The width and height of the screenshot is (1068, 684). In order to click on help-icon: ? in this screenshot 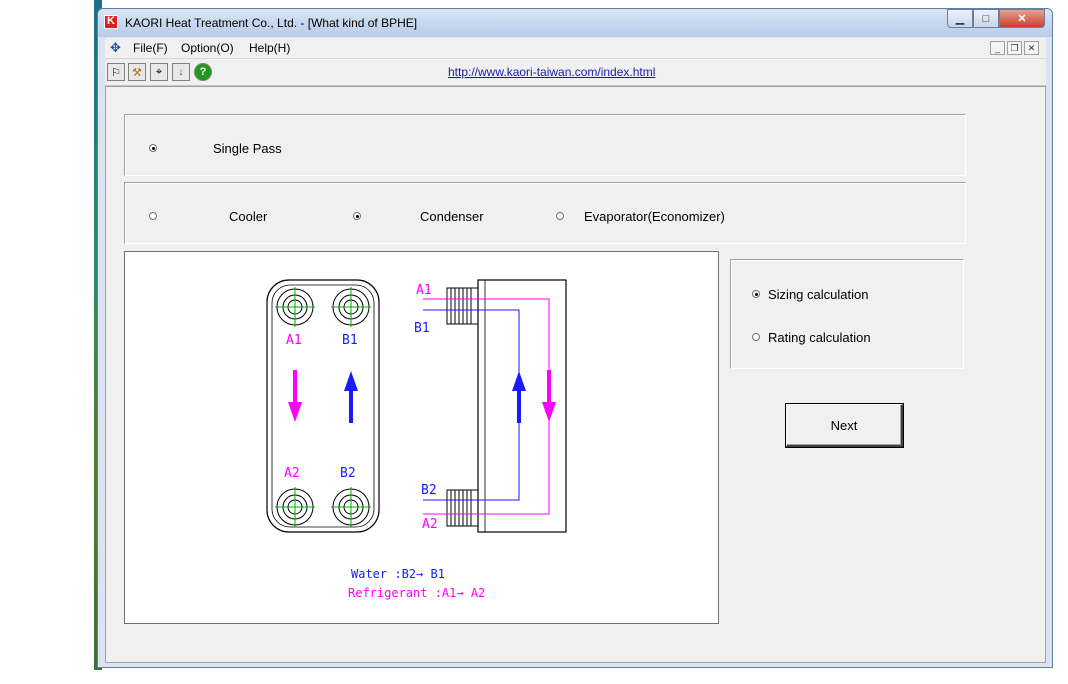, I will do `click(203, 72)`.